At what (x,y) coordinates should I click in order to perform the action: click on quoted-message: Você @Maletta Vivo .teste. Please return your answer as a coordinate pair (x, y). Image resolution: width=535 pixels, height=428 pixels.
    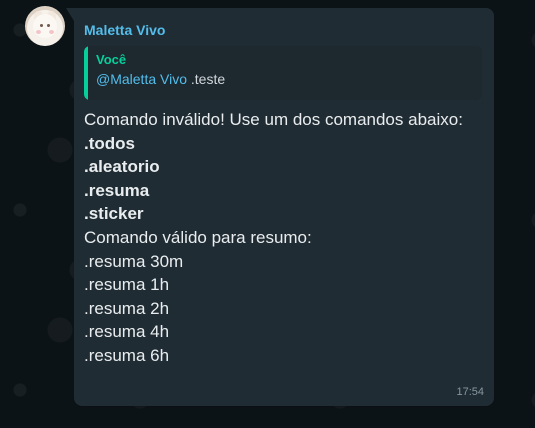
    Looking at the image, I should click on (283, 73).